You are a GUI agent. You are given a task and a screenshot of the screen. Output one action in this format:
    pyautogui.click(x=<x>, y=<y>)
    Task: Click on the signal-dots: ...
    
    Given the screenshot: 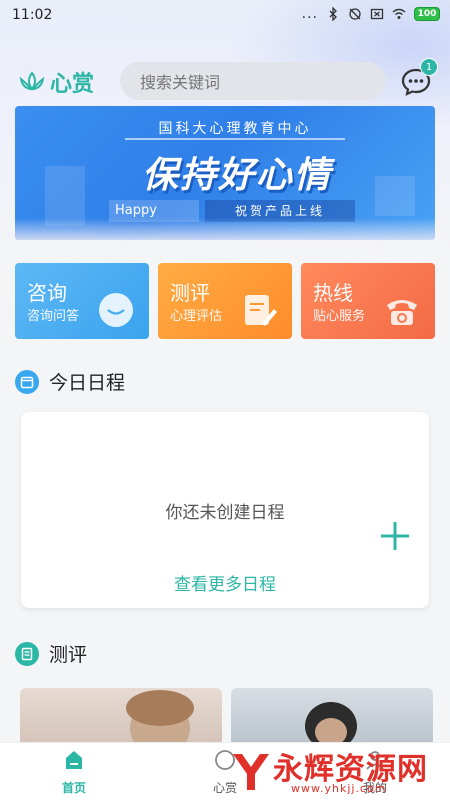 What is the action you would take?
    pyautogui.click(x=309, y=14)
    